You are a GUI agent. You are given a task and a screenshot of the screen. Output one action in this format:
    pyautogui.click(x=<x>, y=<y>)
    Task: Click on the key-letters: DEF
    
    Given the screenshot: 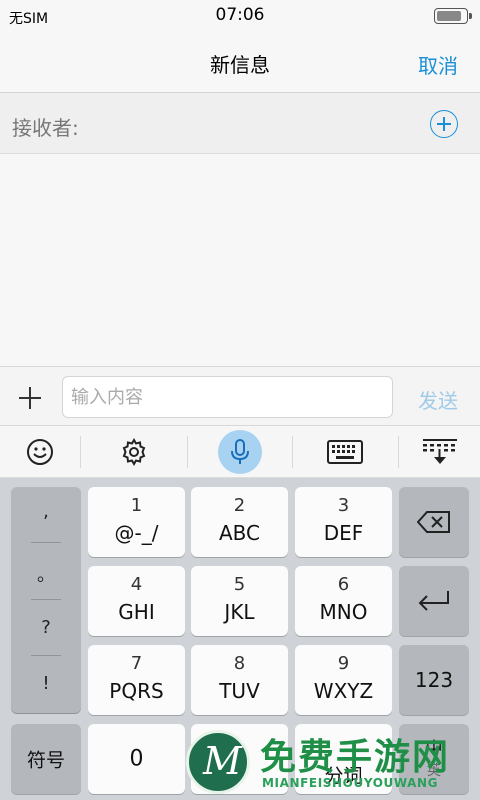 What is the action you would take?
    pyautogui.click(x=343, y=533)
    